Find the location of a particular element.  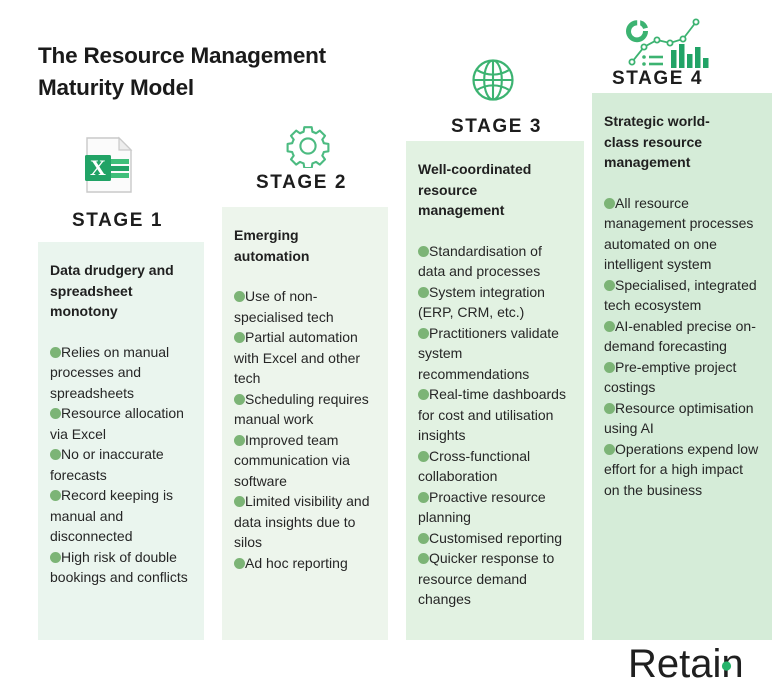

list-item-label: Improved team communication via software is located at coordinates (292, 460).